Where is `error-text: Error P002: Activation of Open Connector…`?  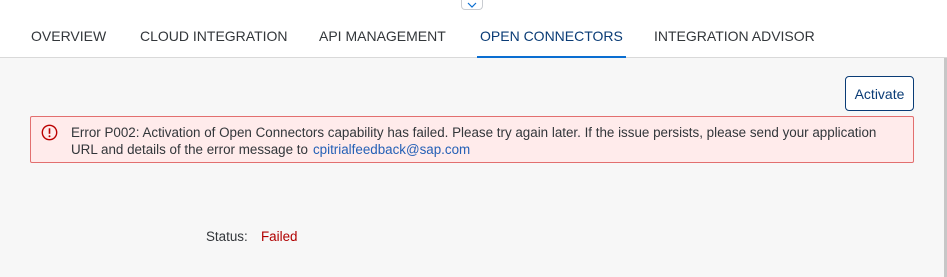
error-text: Error P002: Activation of Open Connector… is located at coordinates (486, 141).